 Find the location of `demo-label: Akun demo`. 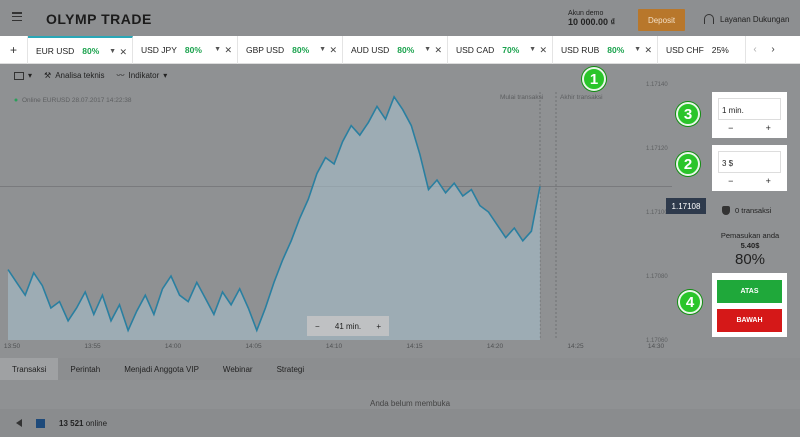

demo-label: Akun demo is located at coordinates (586, 13).